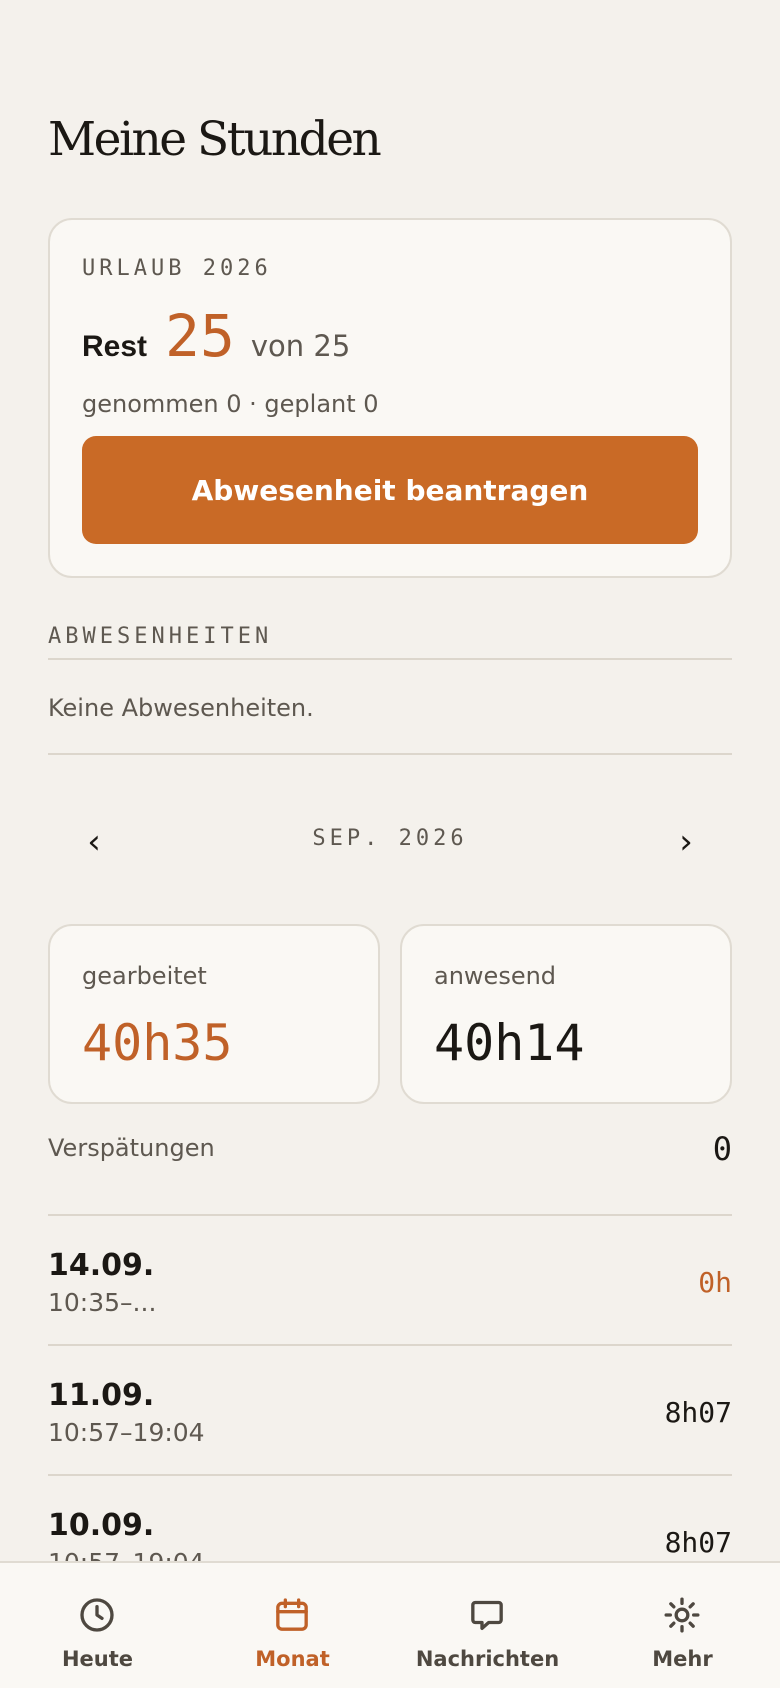 This screenshot has width=780, height=1688. I want to click on rest-label: Rest, so click(115, 346).